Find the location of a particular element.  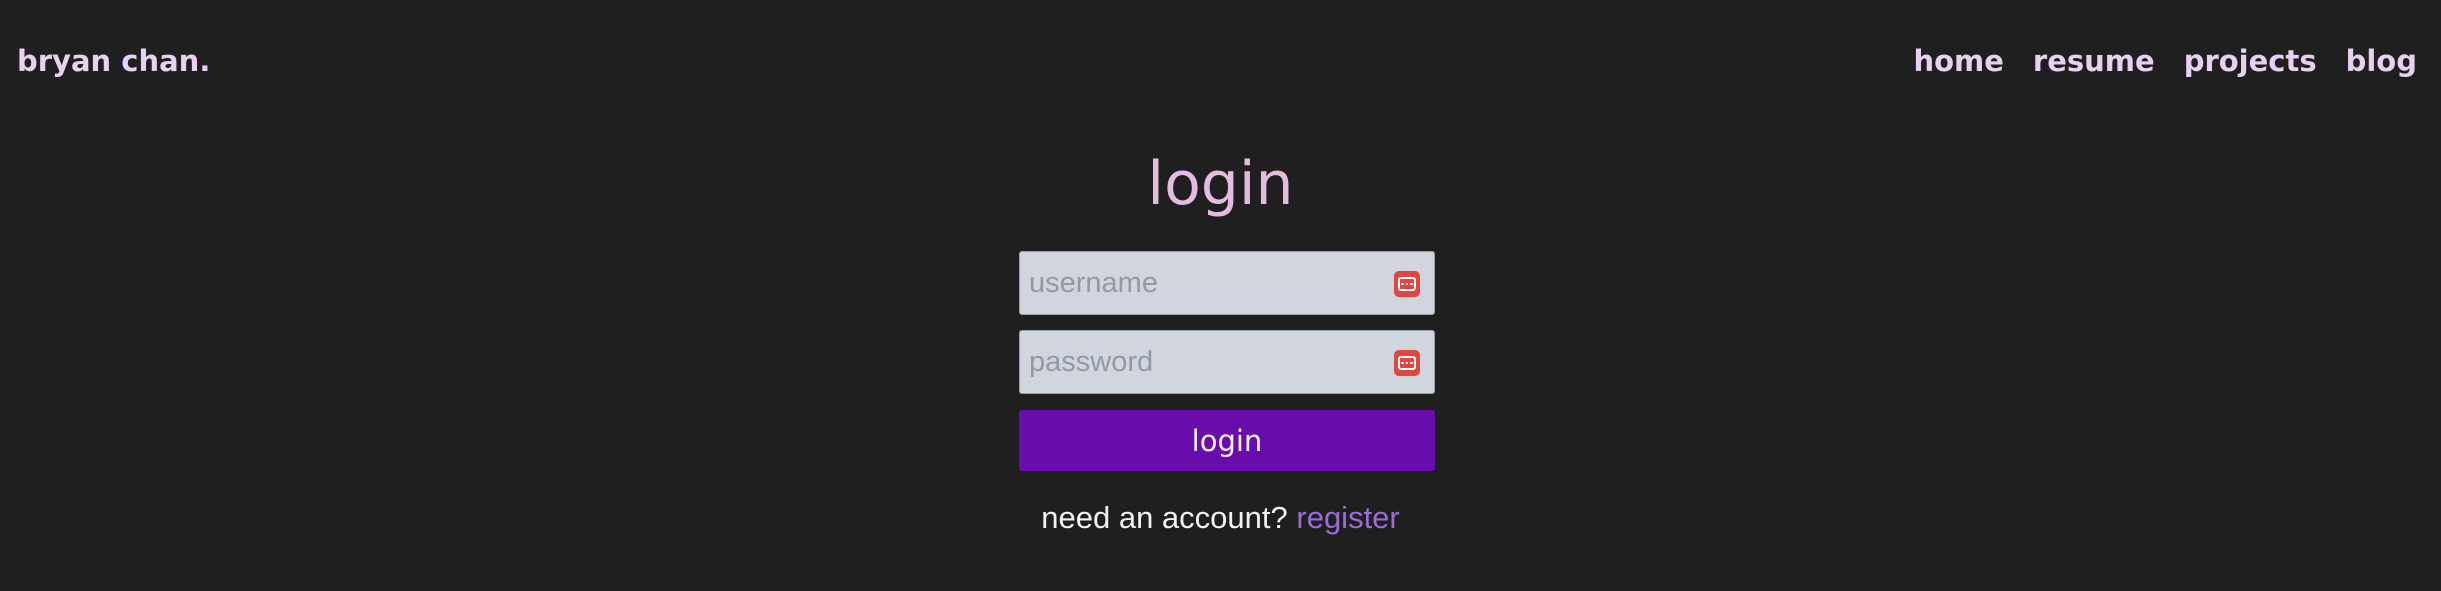

username-input is located at coordinates (1227, 283).